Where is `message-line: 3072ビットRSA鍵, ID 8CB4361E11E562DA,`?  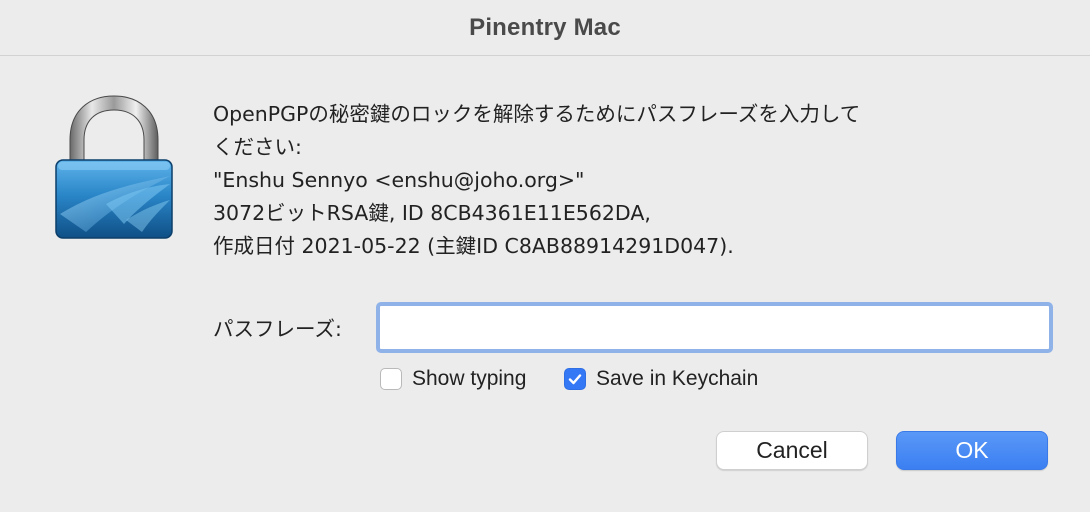
message-line: 3072ビットRSA鍵, ID 8CB4361E11E562DA, is located at coordinates (432, 213).